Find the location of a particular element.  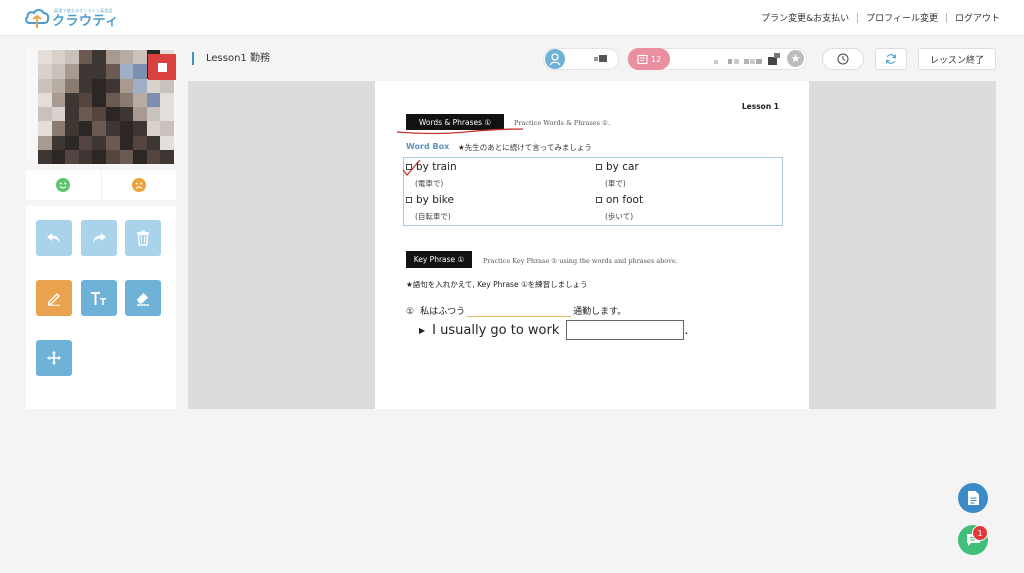

trash-icon is located at coordinates (143, 238).